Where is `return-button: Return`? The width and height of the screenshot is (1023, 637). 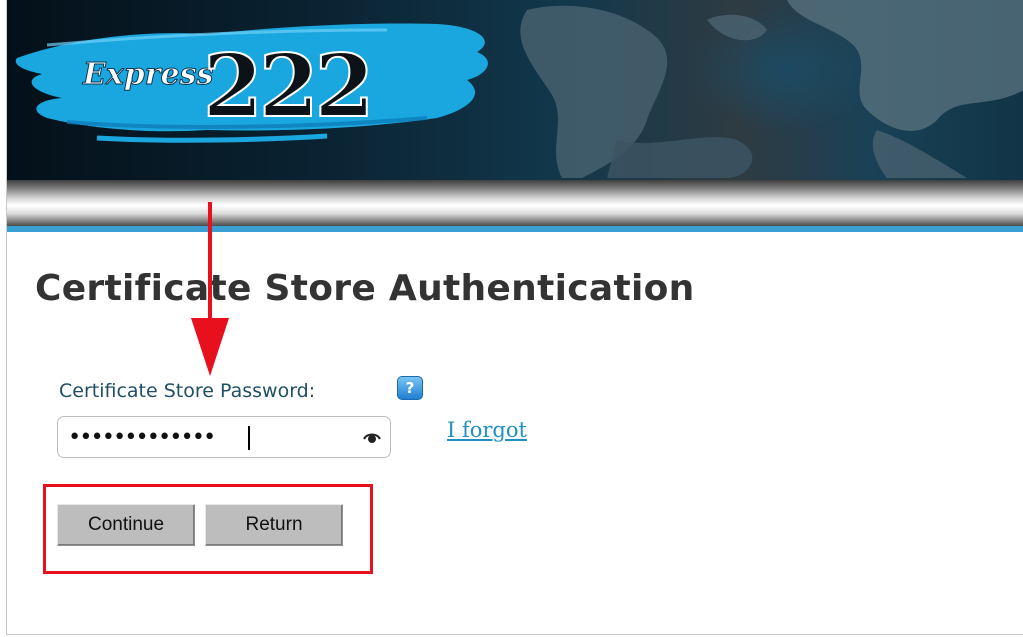
return-button: Return is located at coordinates (274, 525).